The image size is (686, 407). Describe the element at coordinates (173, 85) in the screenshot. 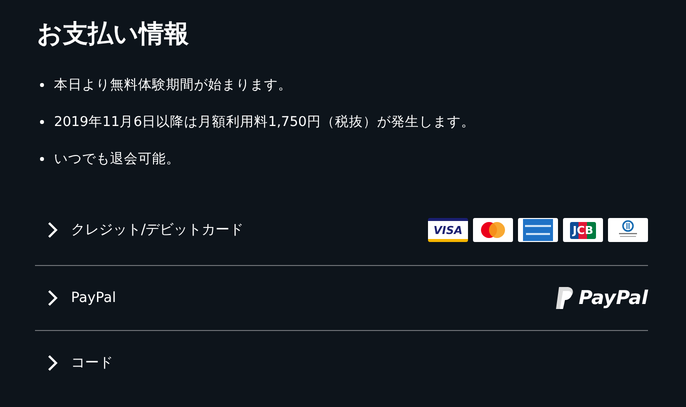

I see `info-text: 本日より無料体験期間が始まります。` at that location.